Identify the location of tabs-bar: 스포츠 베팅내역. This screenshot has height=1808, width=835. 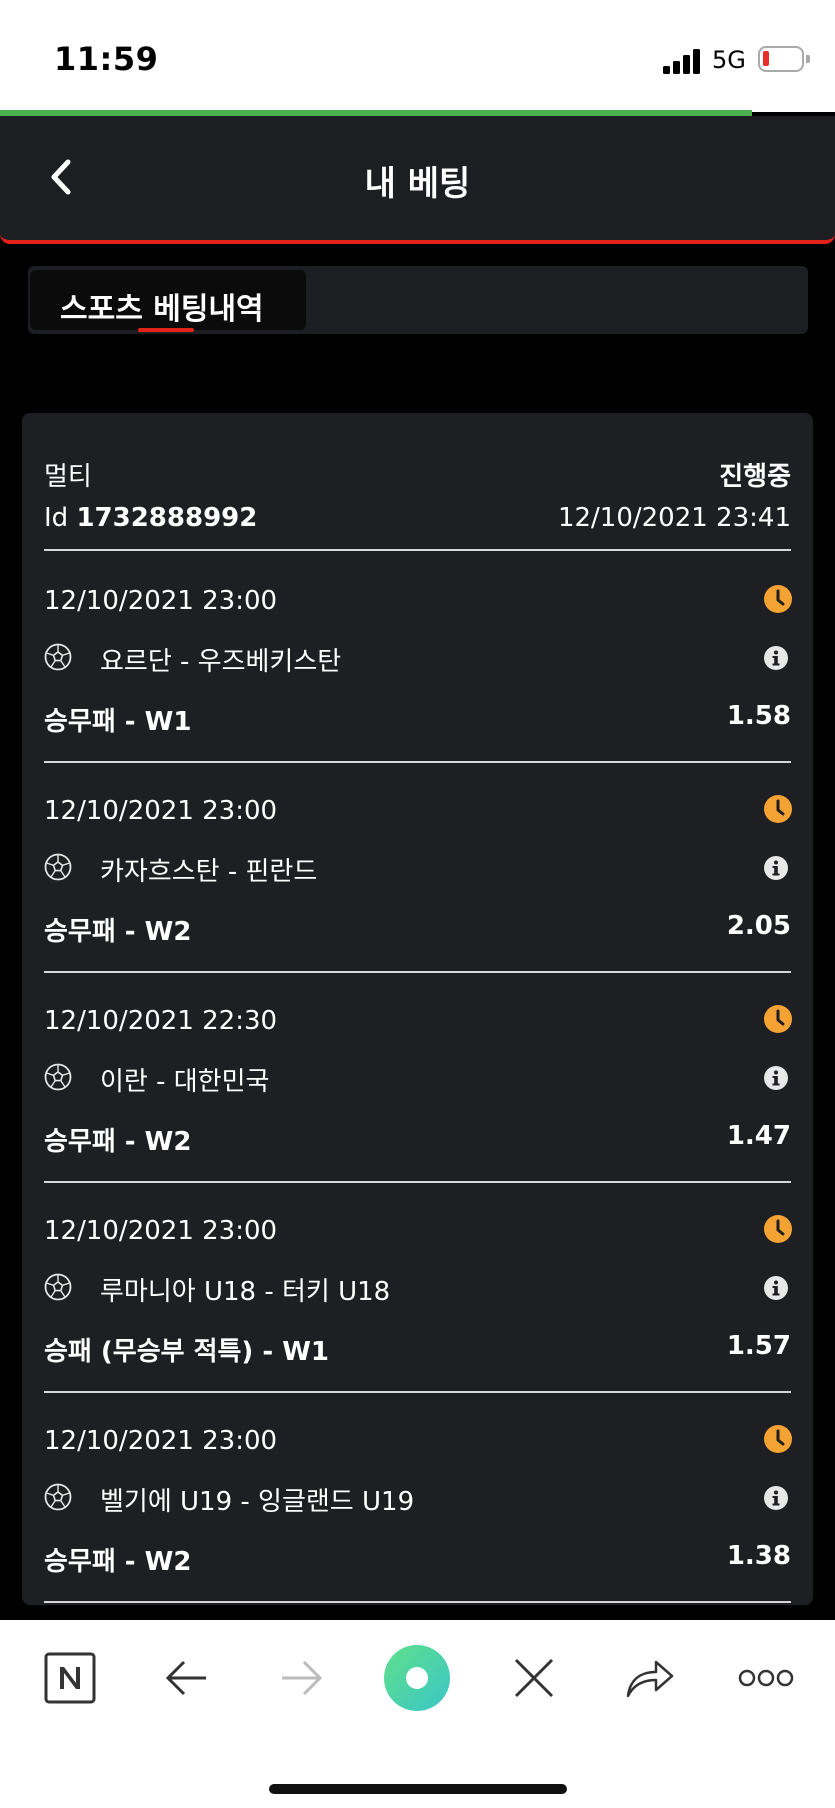
(418, 300).